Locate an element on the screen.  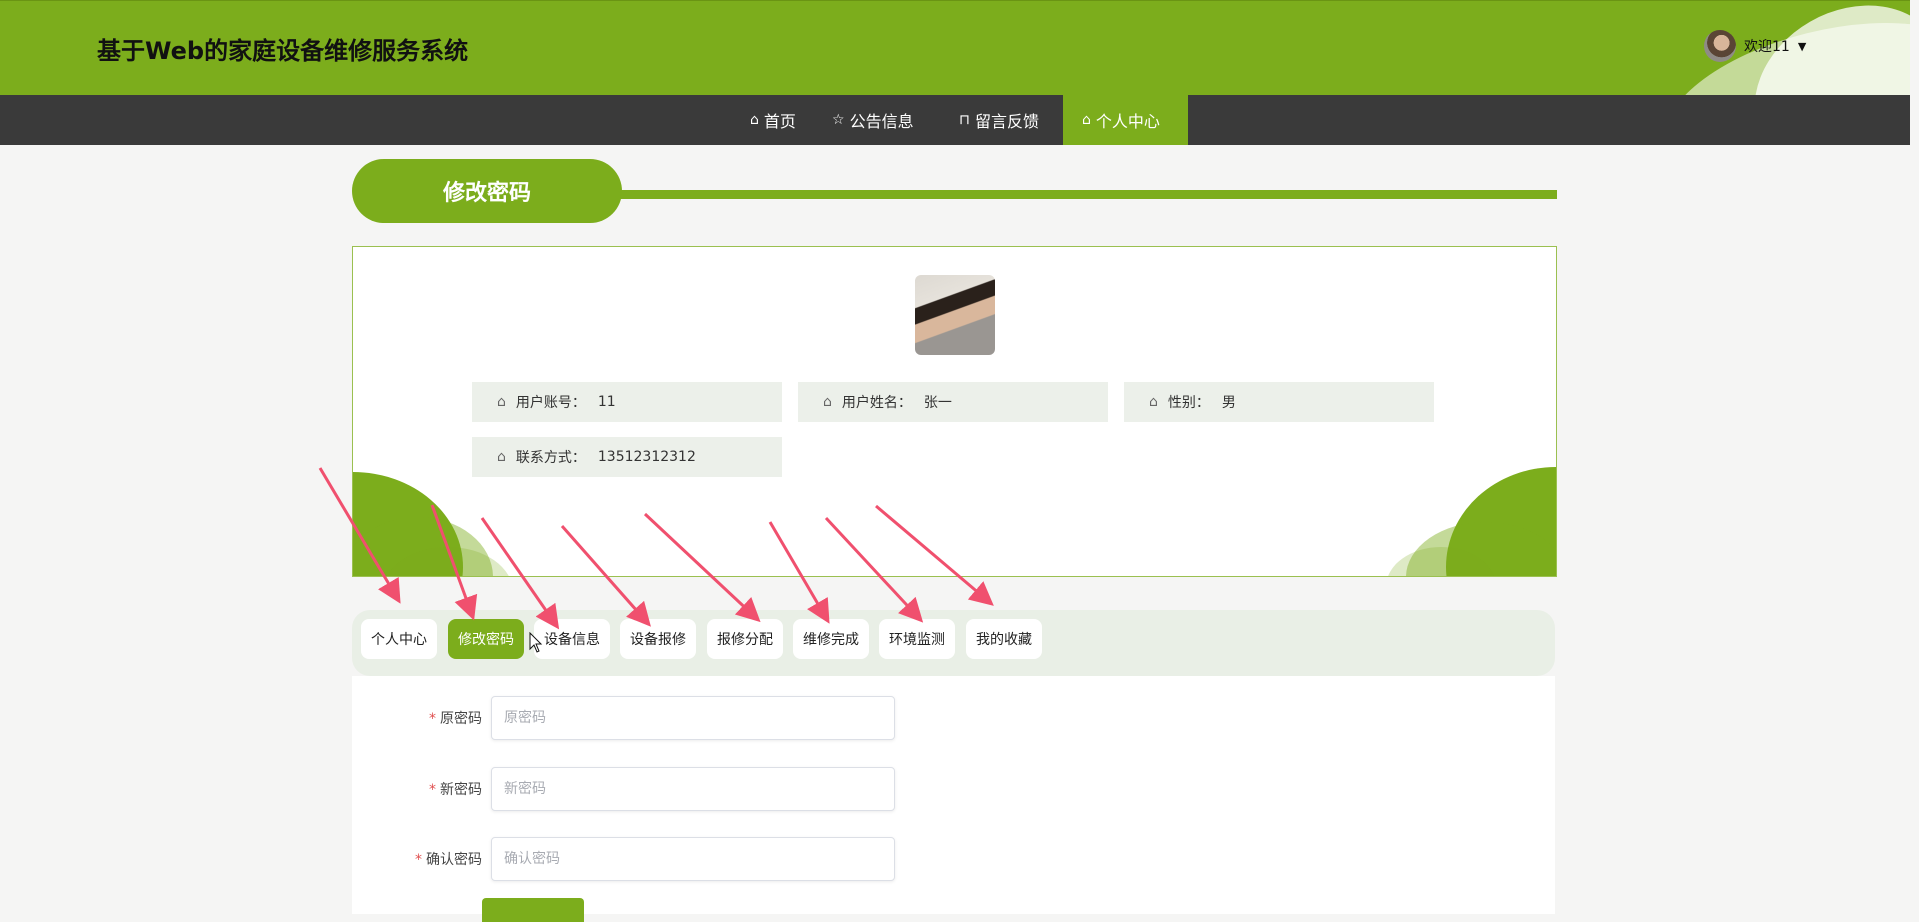
new-password-input is located at coordinates (693, 789).